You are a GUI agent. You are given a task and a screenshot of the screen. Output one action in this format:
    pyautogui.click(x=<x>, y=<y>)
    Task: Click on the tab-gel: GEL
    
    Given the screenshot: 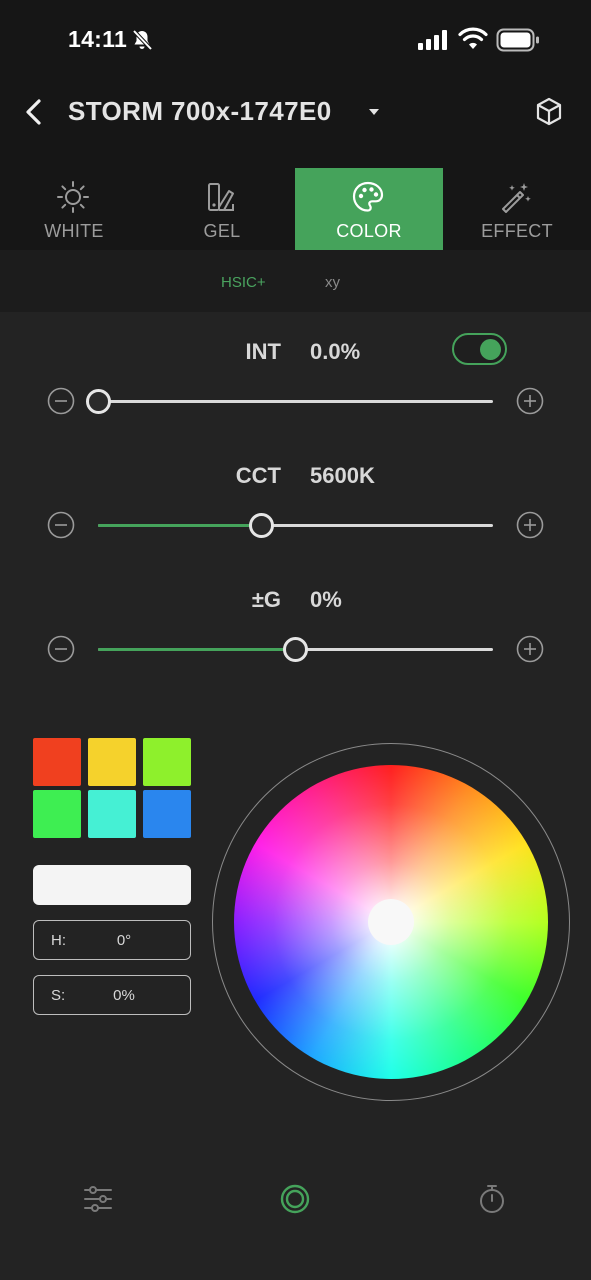 What is the action you would take?
    pyautogui.click(x=222, y=209)
    